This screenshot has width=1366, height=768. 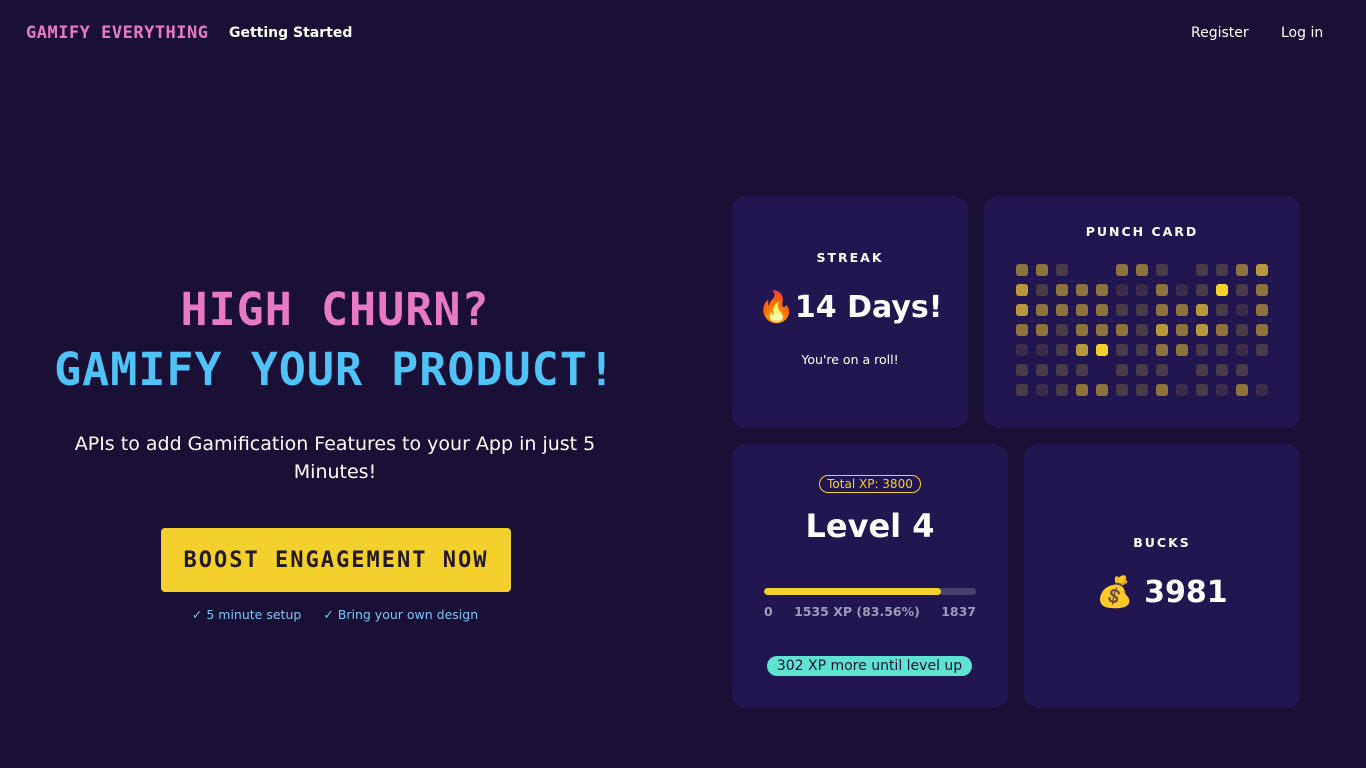 What do you see at coordinates (335, 340) in the screenshot?
I see `hero-heading: HIGH CHURN? GAMIFY YOUR PRODUCT!` at bounding box center [335, 340].